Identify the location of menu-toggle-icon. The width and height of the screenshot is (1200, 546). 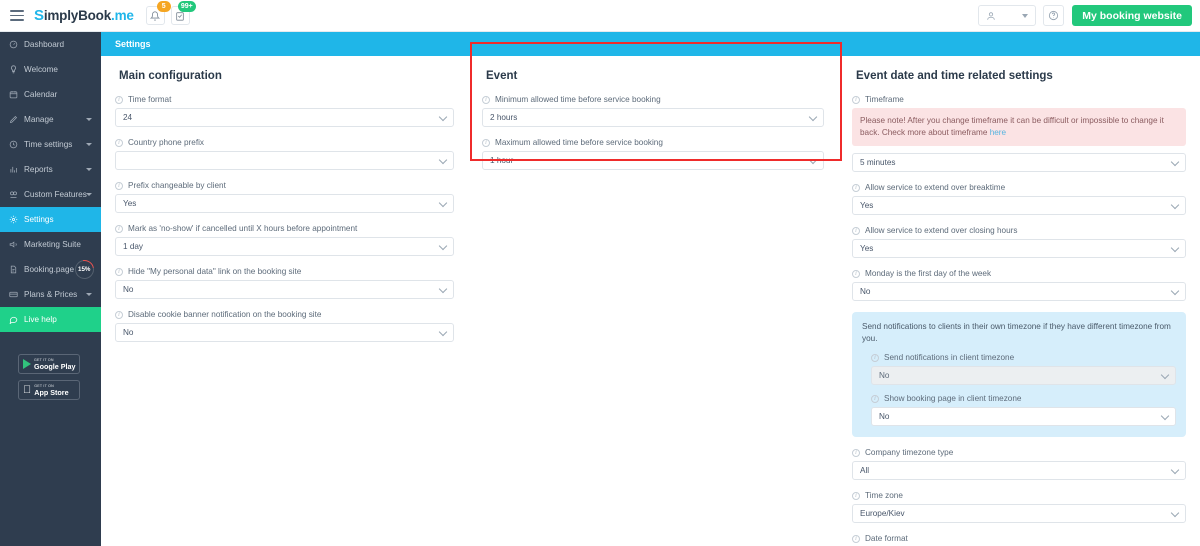
(17, 15).